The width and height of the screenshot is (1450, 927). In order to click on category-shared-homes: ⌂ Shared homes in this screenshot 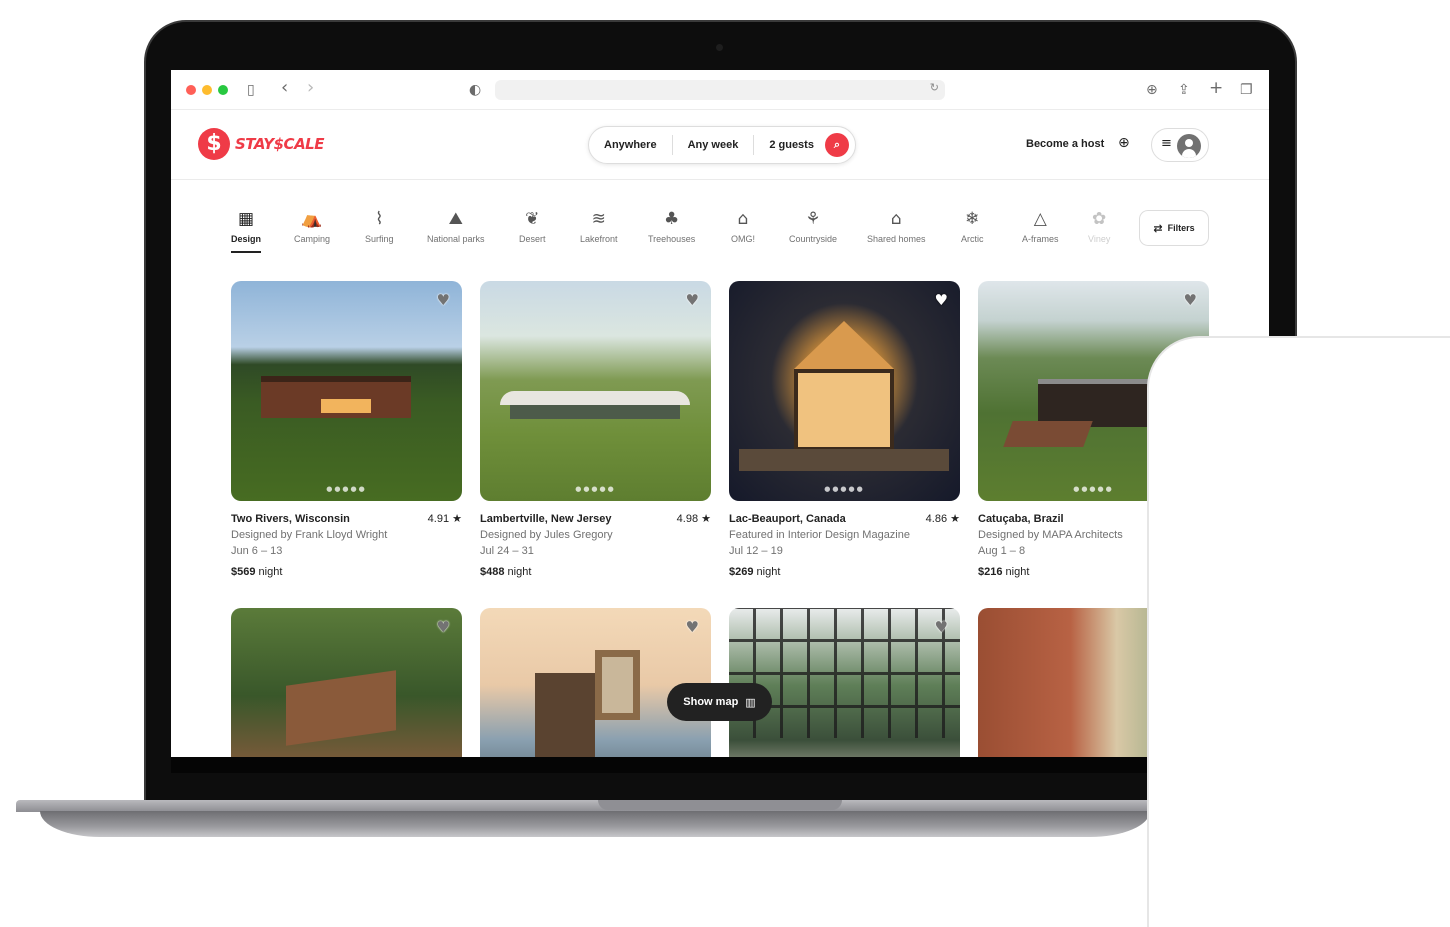, I will do `click(896, 227)`.